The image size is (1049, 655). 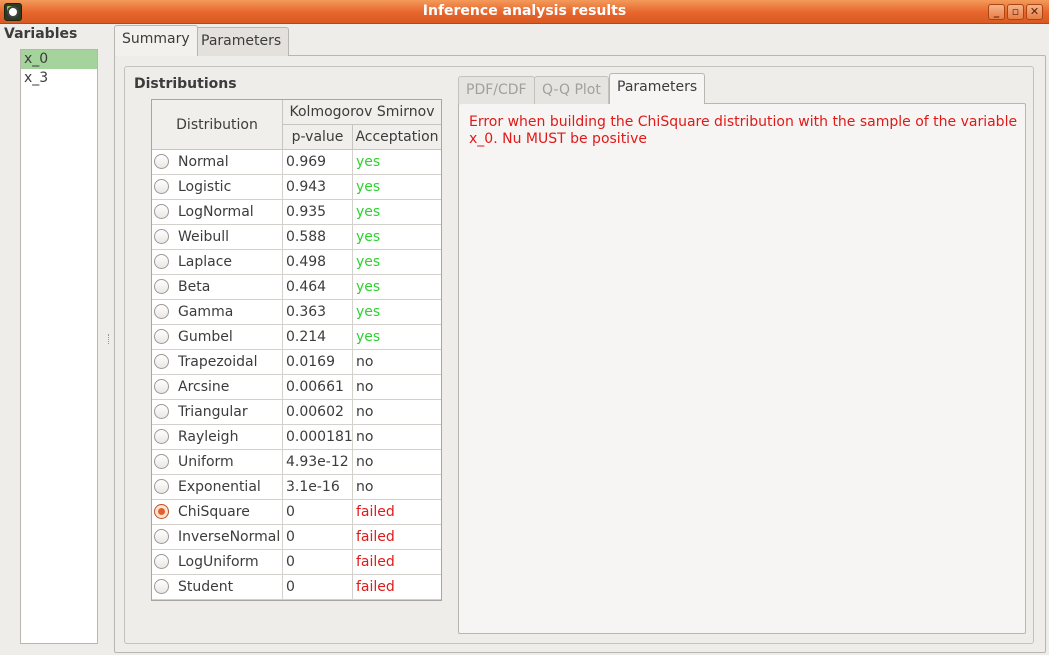 I want to click on pvalue-cell: 0.464, so click(x=318, y=287).